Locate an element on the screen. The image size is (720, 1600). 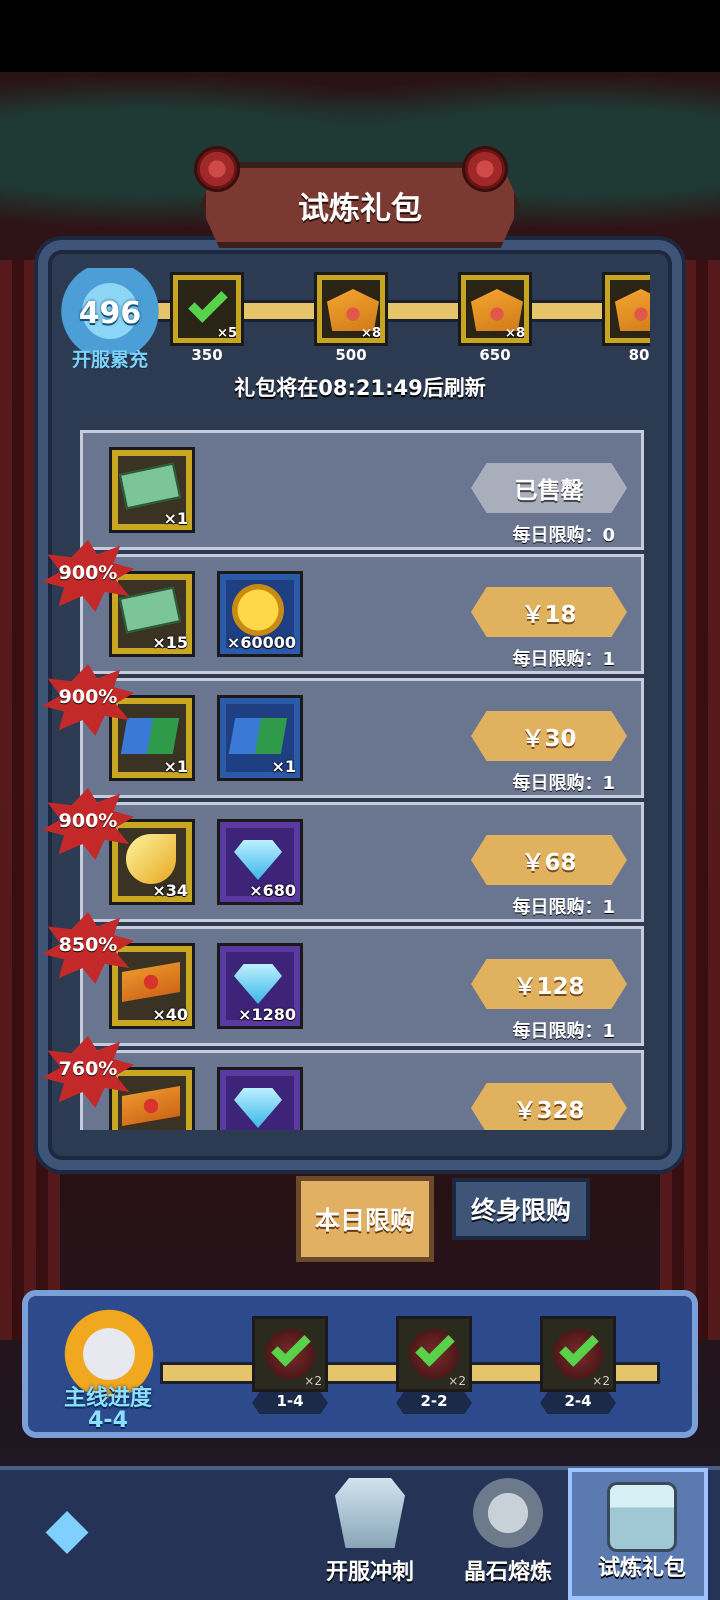
milestone-threshold: 500 is located at coordinates (351, 355).